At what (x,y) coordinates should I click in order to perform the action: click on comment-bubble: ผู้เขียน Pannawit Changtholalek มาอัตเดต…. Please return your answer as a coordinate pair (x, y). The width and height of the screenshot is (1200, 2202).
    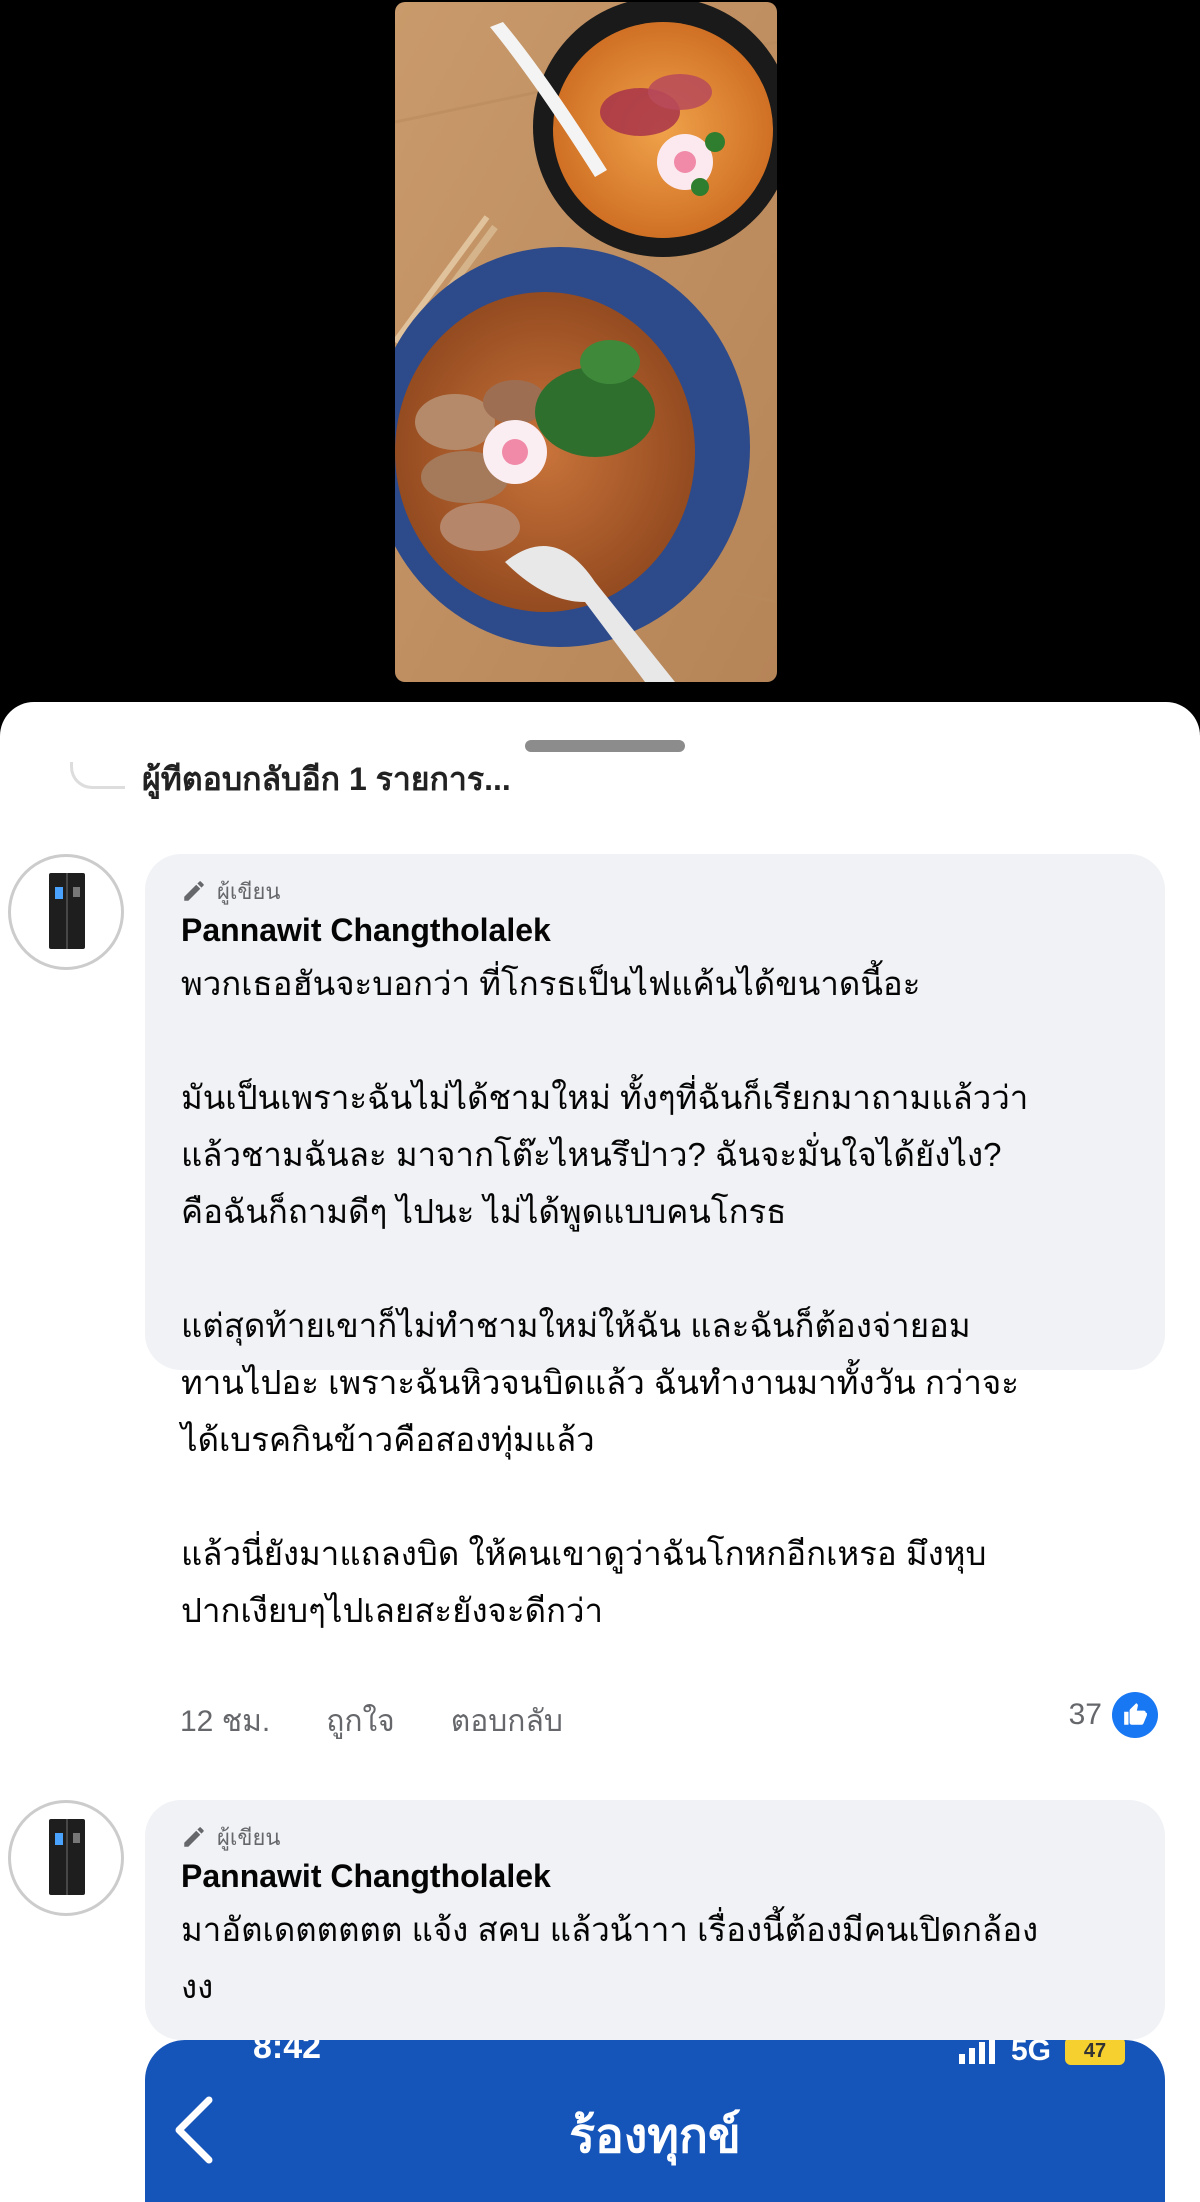
    Looking at the image, I should click on (655, 1920).